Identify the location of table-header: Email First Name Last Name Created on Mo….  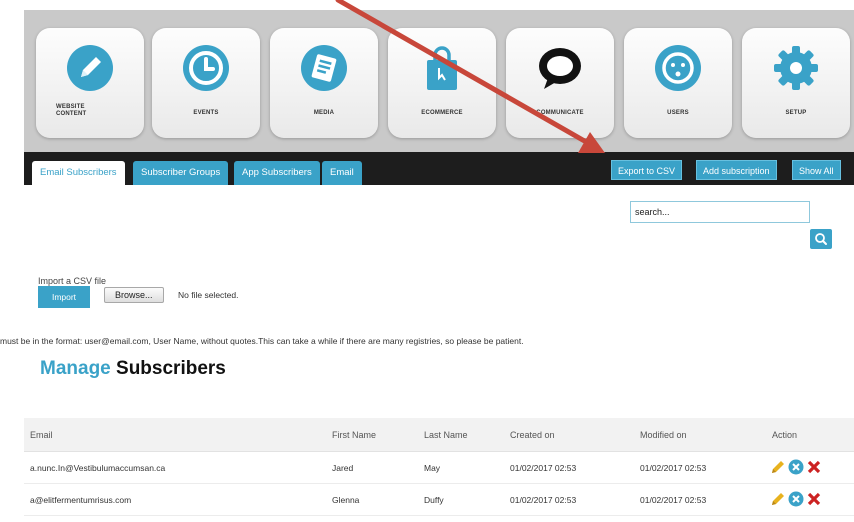
(439, 435).